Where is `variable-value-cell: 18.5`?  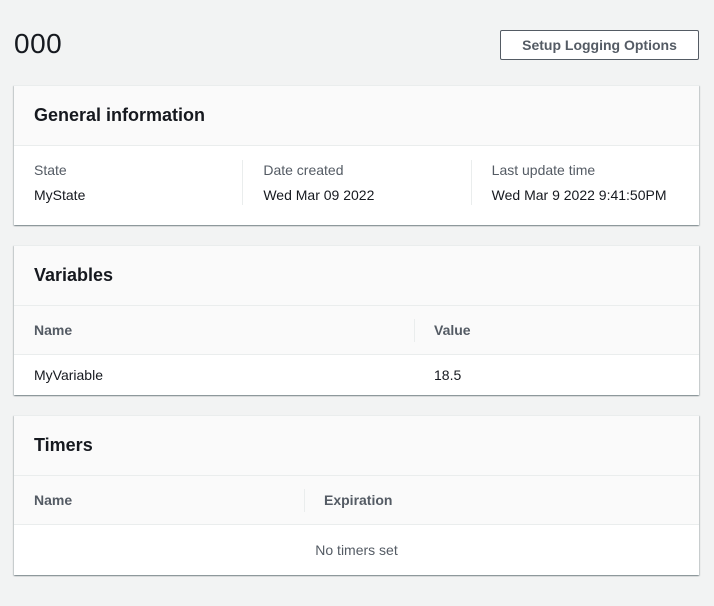
variable-value-cell: 18.5 is located at coordinates (448, 375).